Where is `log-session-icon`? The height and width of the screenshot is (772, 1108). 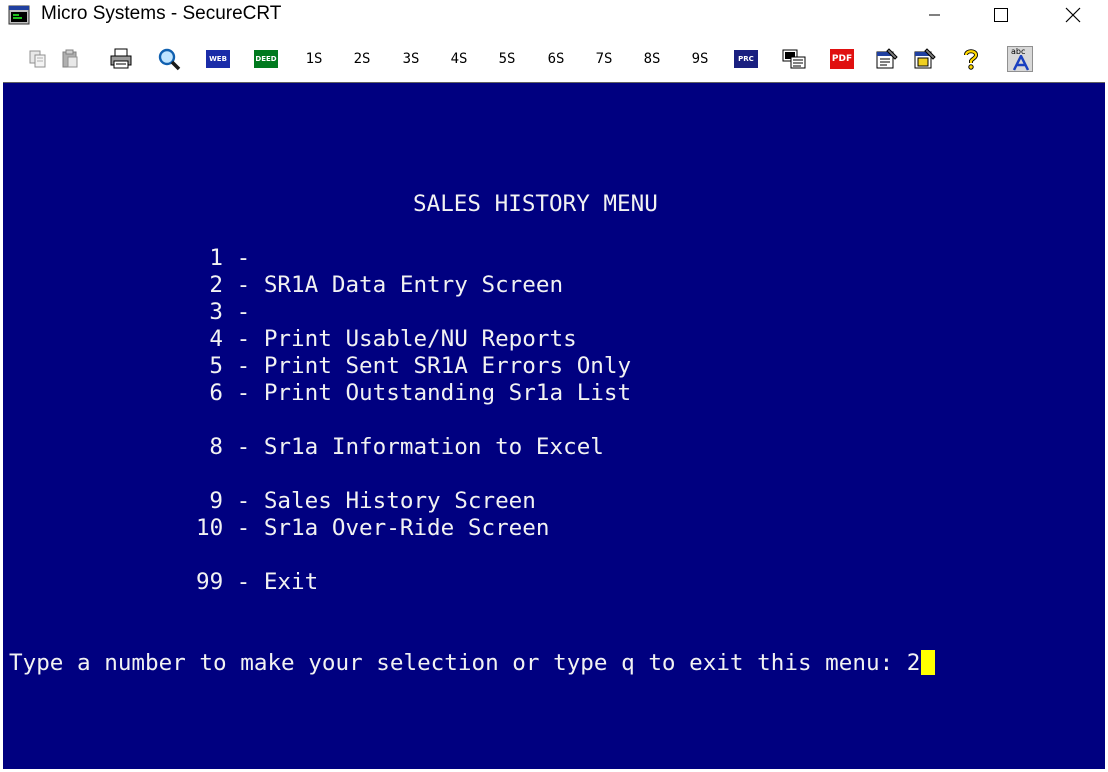 log-session-icon is located at coordinates (794, 59).